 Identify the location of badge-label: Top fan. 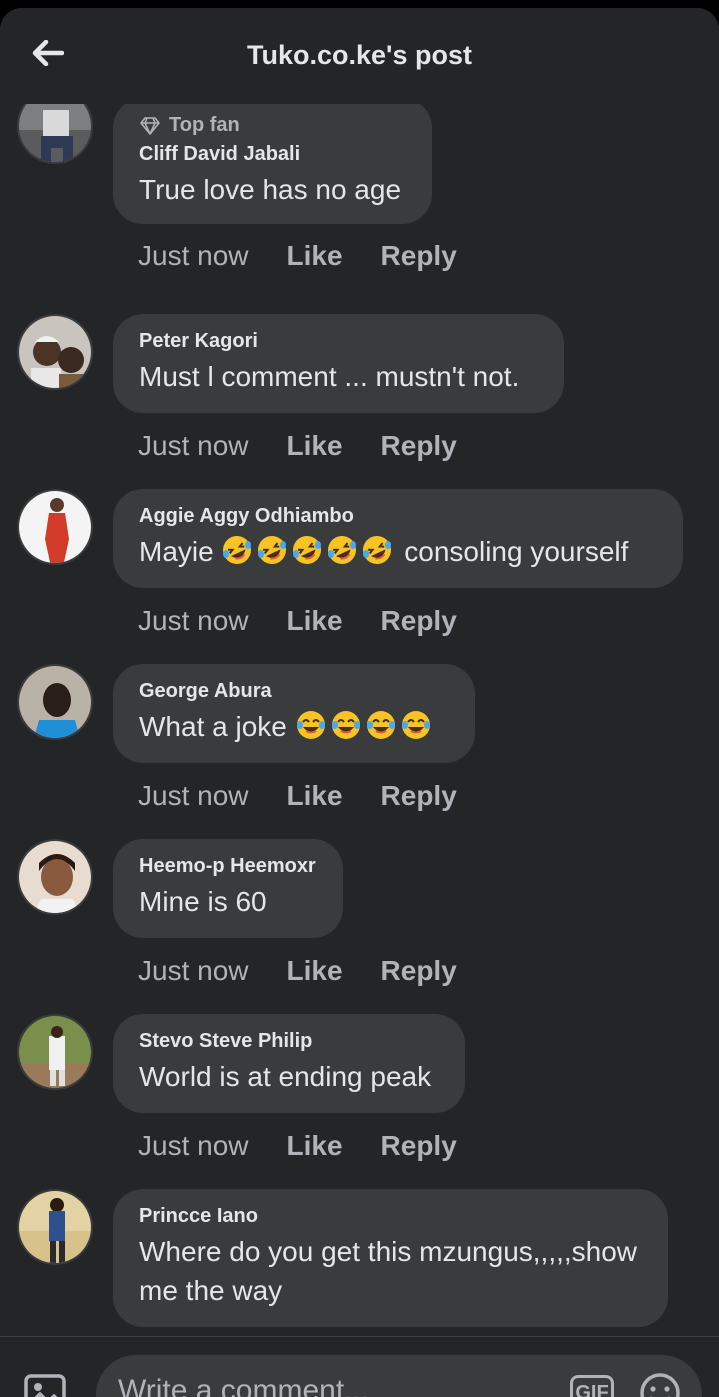
(204, 125).